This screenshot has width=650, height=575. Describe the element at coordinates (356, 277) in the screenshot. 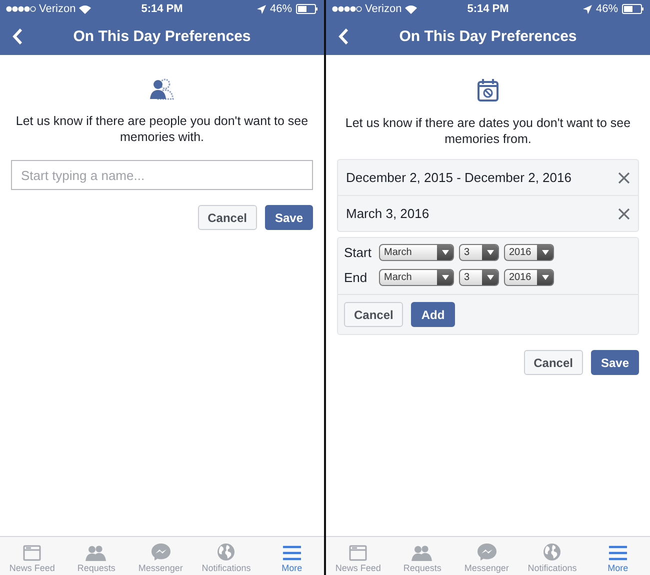

I see `picker-label: End` at that location.